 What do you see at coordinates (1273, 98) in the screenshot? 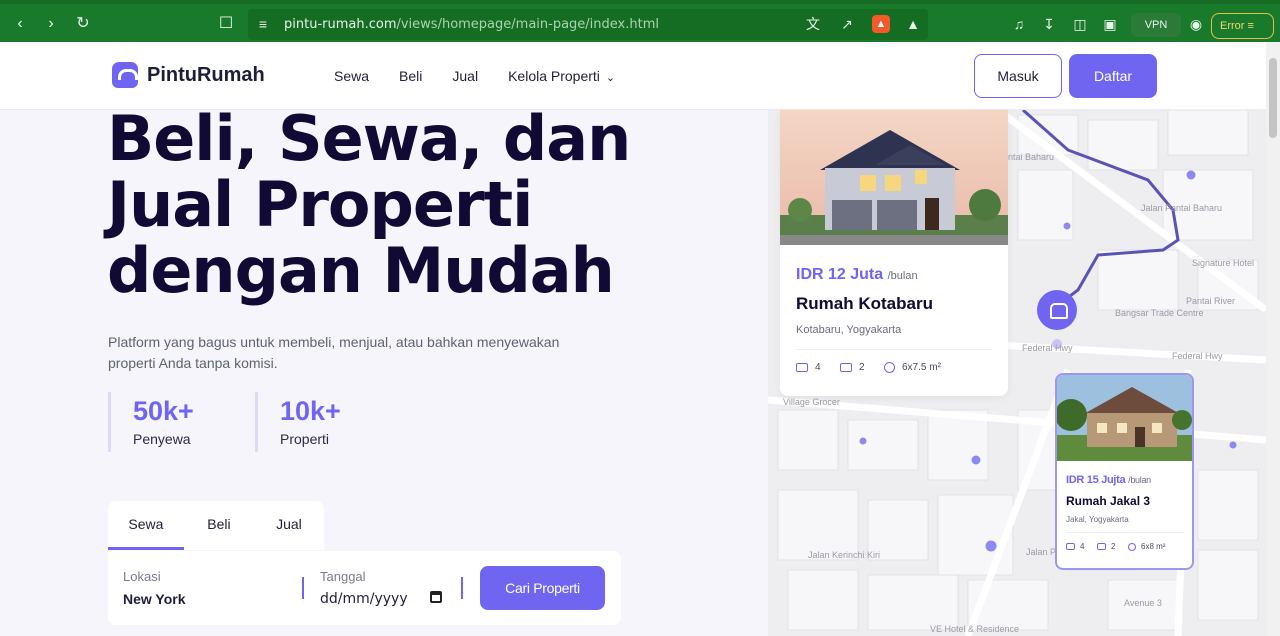
I see `scrollbar-thumb` at bounding box center [1273, 98].